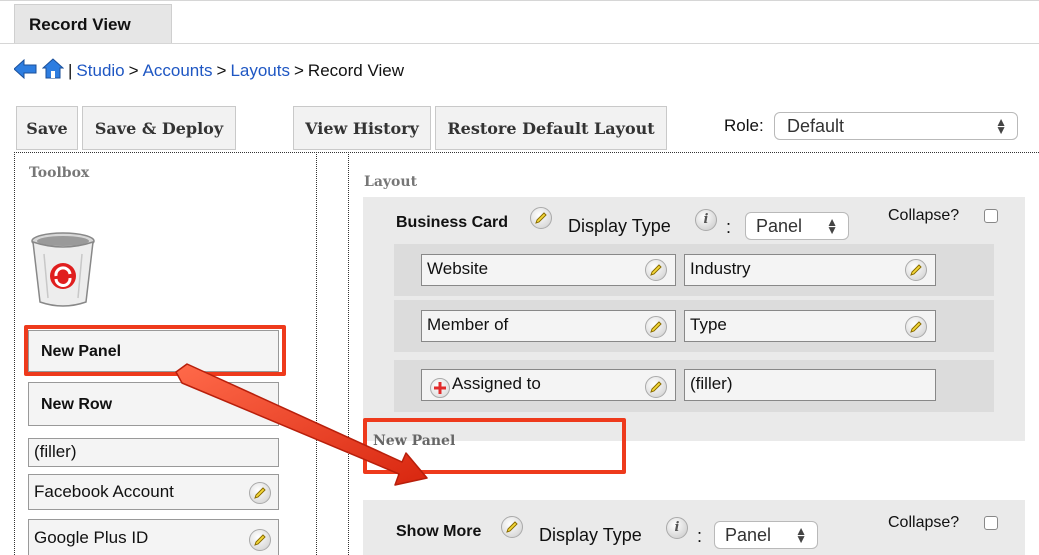  What do you see at coordinates (301, 424) in the screenshot?
I see `drag-arrow` at bounding box center [301, 424].